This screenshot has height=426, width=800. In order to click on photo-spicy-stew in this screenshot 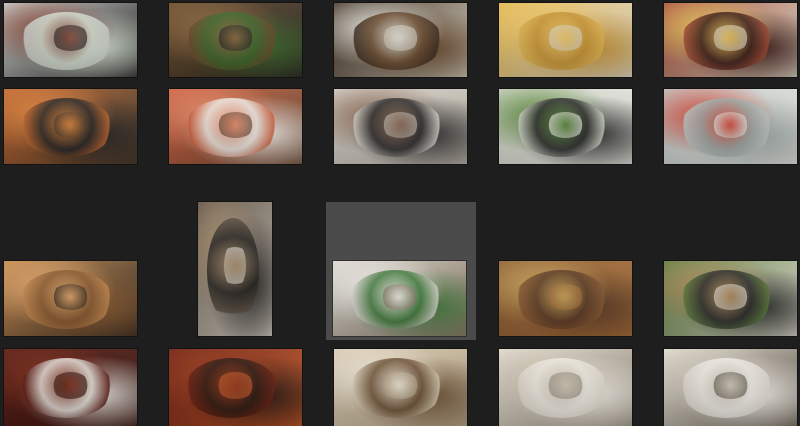, I will do `click(235, 387)`.